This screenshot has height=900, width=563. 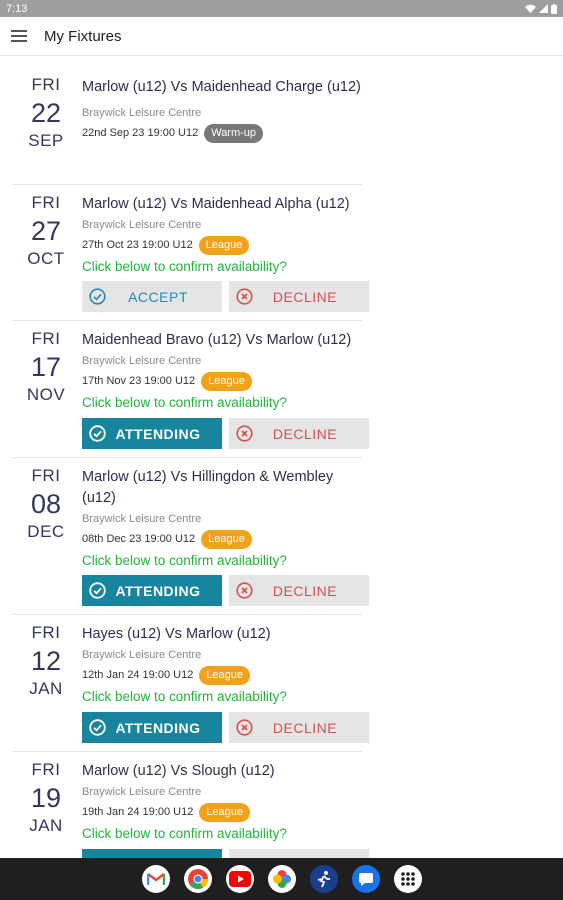 I want to click on fixture-meta: 17th Nov 23 19:00 U12 League, so click(x=224, y=381).